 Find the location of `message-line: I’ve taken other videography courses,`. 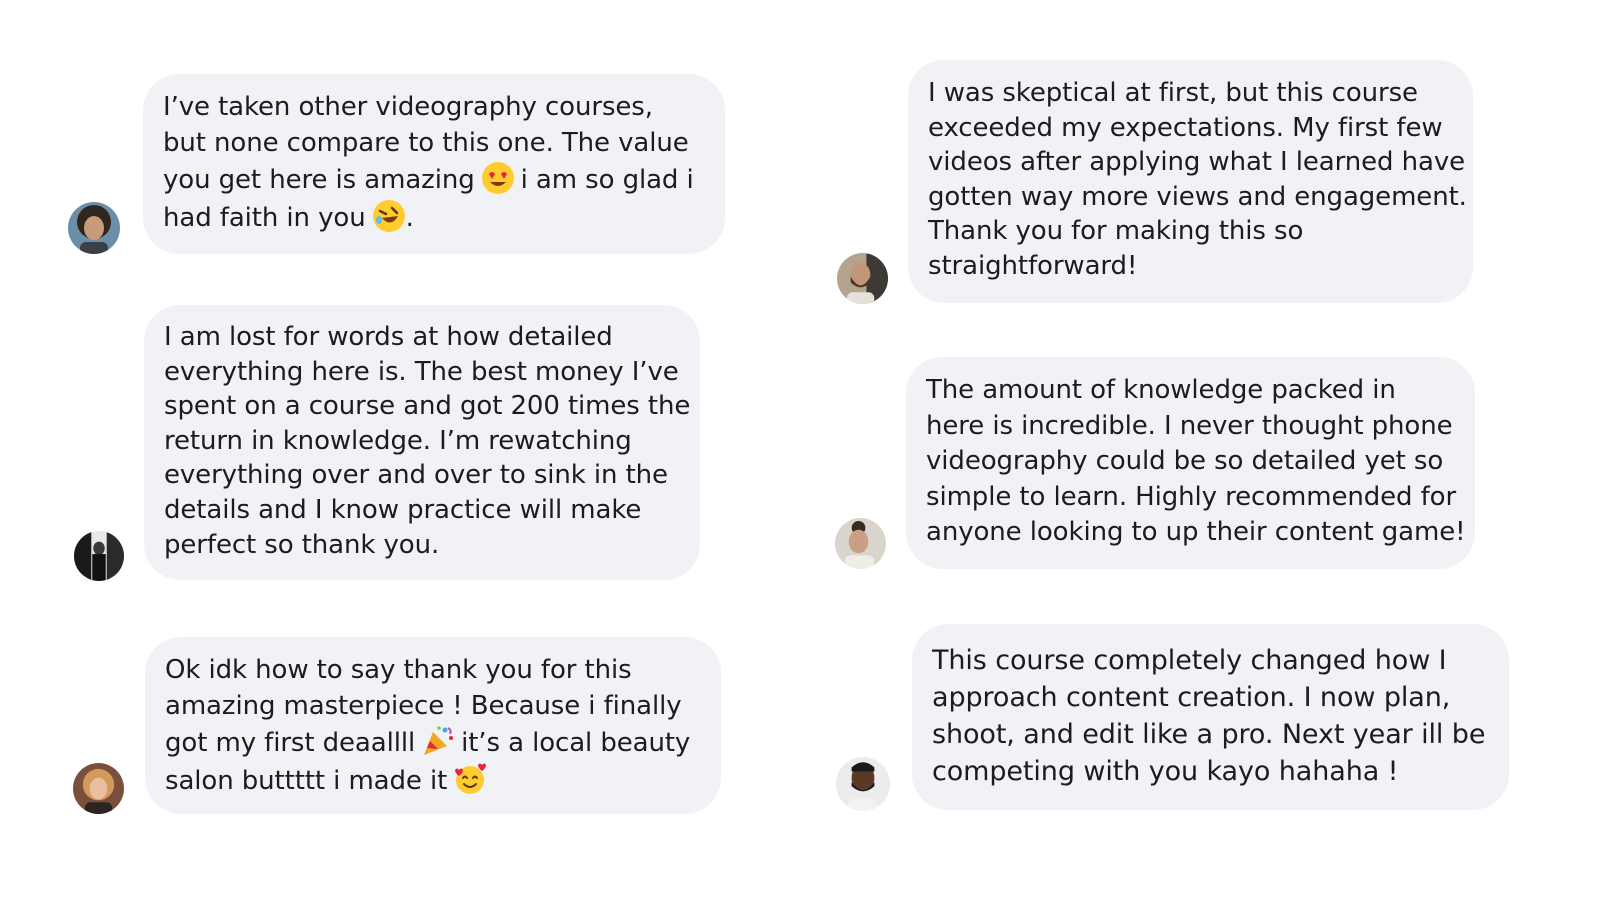

message-line: I’ve taken other videography courses, is located at coordinates (408, 107).